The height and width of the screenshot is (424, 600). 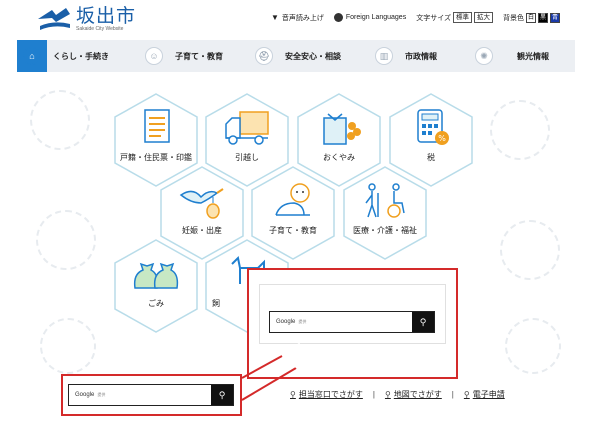 What do you see at coordinates (293, 230) in the screenshot?
I see `tile-label: 子育て・教育` at bounding box center [293, 230].